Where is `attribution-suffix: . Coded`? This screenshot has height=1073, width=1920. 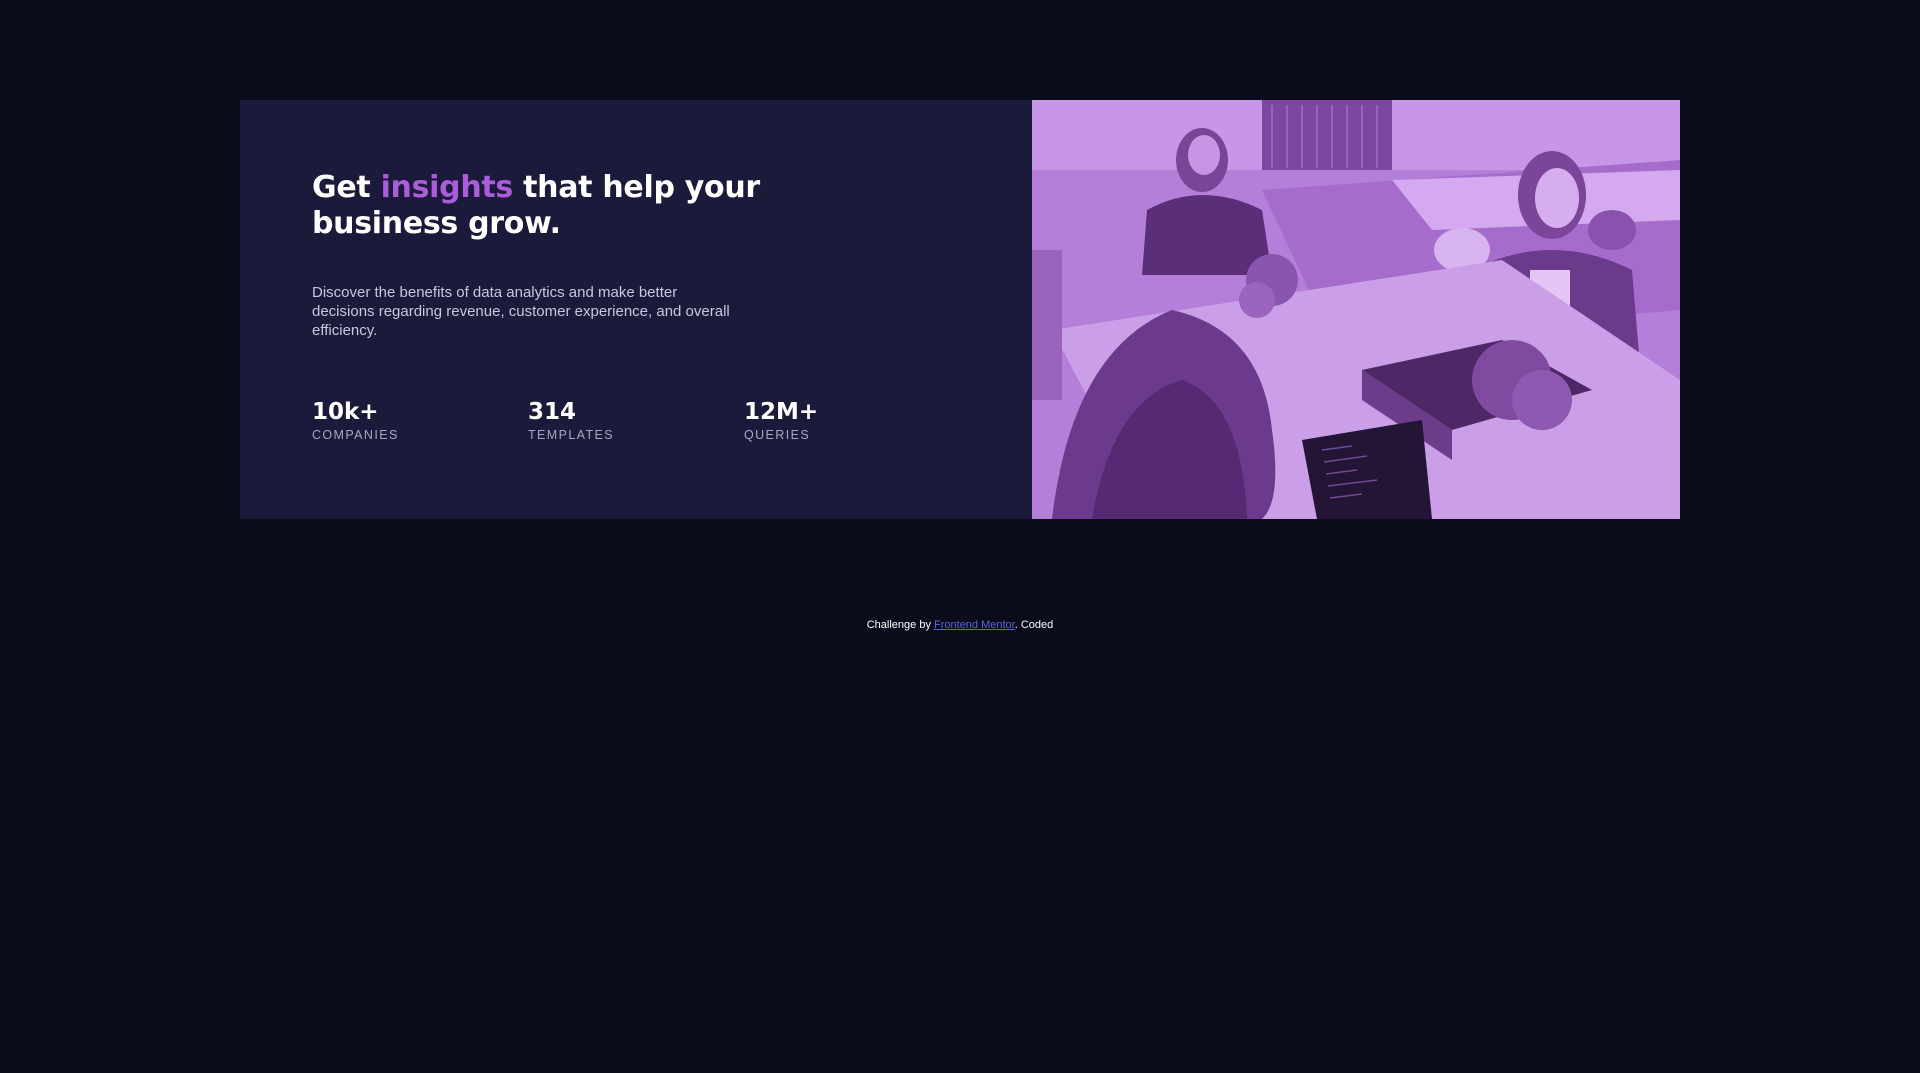
attribution-suffix: . Coded is located at coordinates (1034, 625).